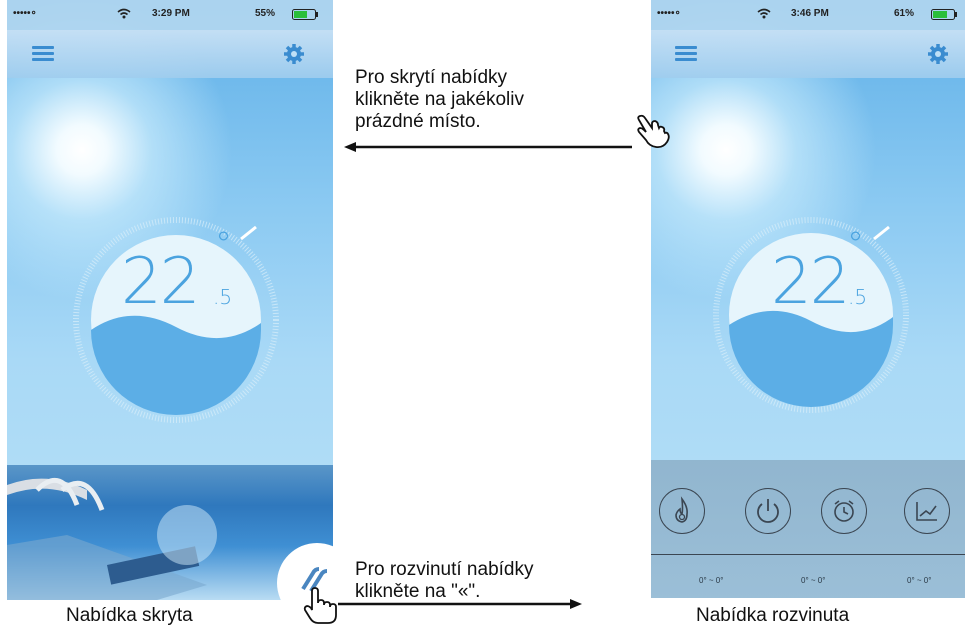 The height and width of the screenshot is (631, 965). What do you see at coordinates (813, 580) in the screenshot?
I see `range-label-2: 0° ~ 0°` at bounding box center [813, 580].